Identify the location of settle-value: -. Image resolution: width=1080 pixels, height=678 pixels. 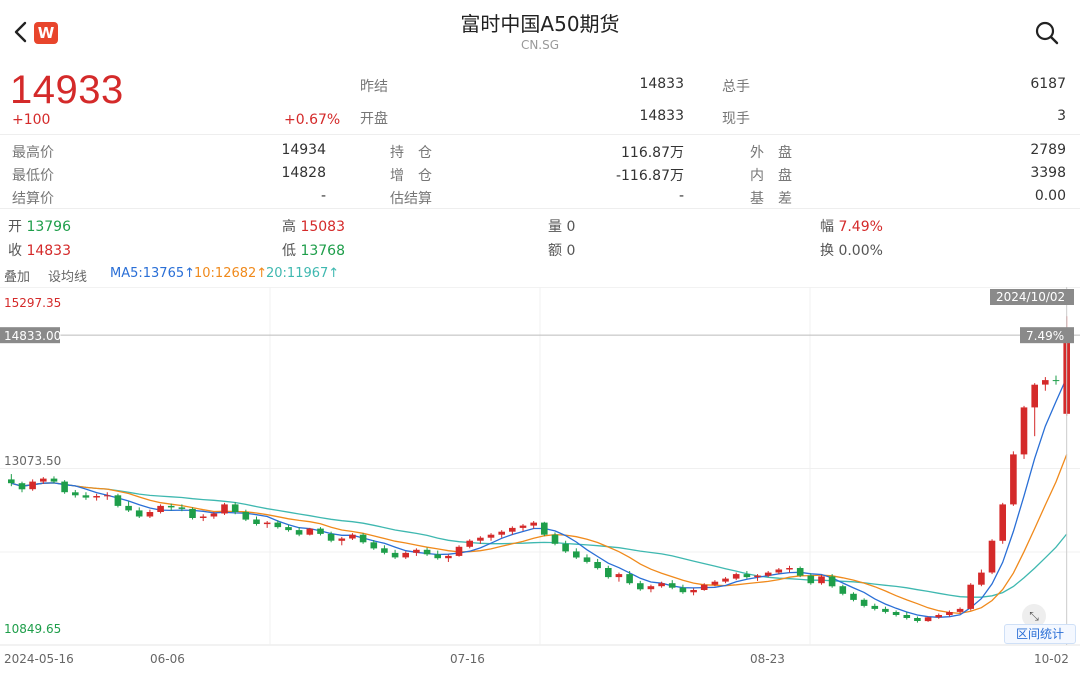
(323, 196).